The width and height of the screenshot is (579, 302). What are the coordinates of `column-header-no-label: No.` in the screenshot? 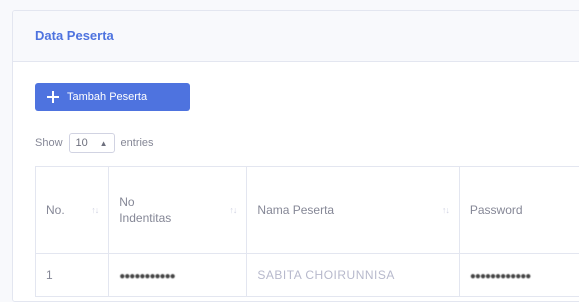 It's located at (55, 210).